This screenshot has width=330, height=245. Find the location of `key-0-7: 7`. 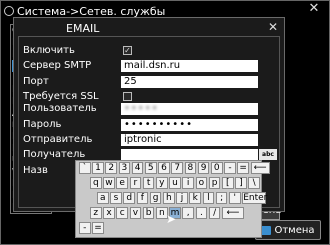

key-0-7: 7 is located at coordinates (177, 168).